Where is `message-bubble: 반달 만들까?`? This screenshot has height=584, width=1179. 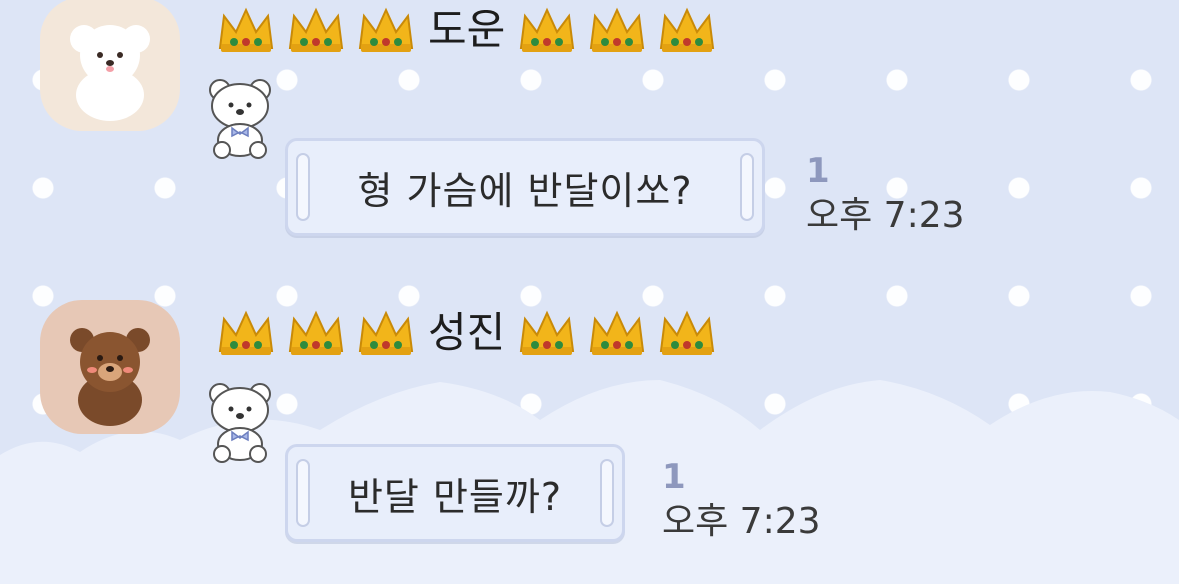 message-bubble: 반달 만들까? is located at coordinates (455, 493).